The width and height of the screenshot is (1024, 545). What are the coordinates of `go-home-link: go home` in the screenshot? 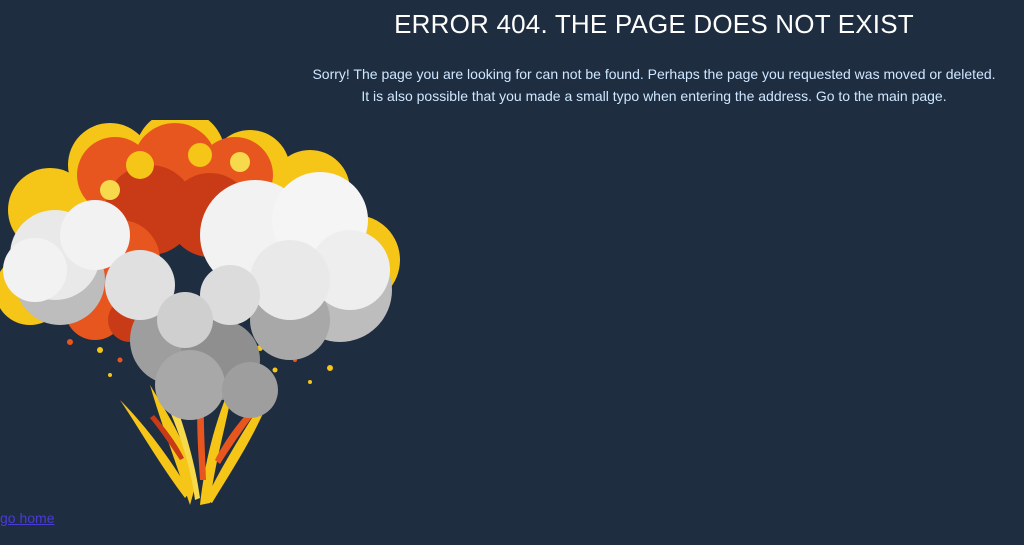 It's located at (27, 518).